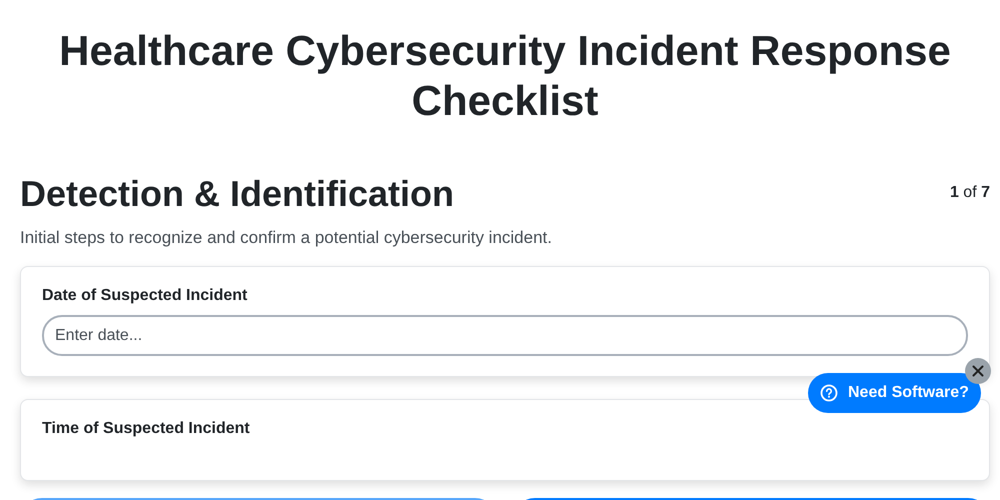 The image size is (1000, 500). Describe the element at coordinates (970, 193) in the screenshot. I see `step-counter: 1 of 7` at that location.